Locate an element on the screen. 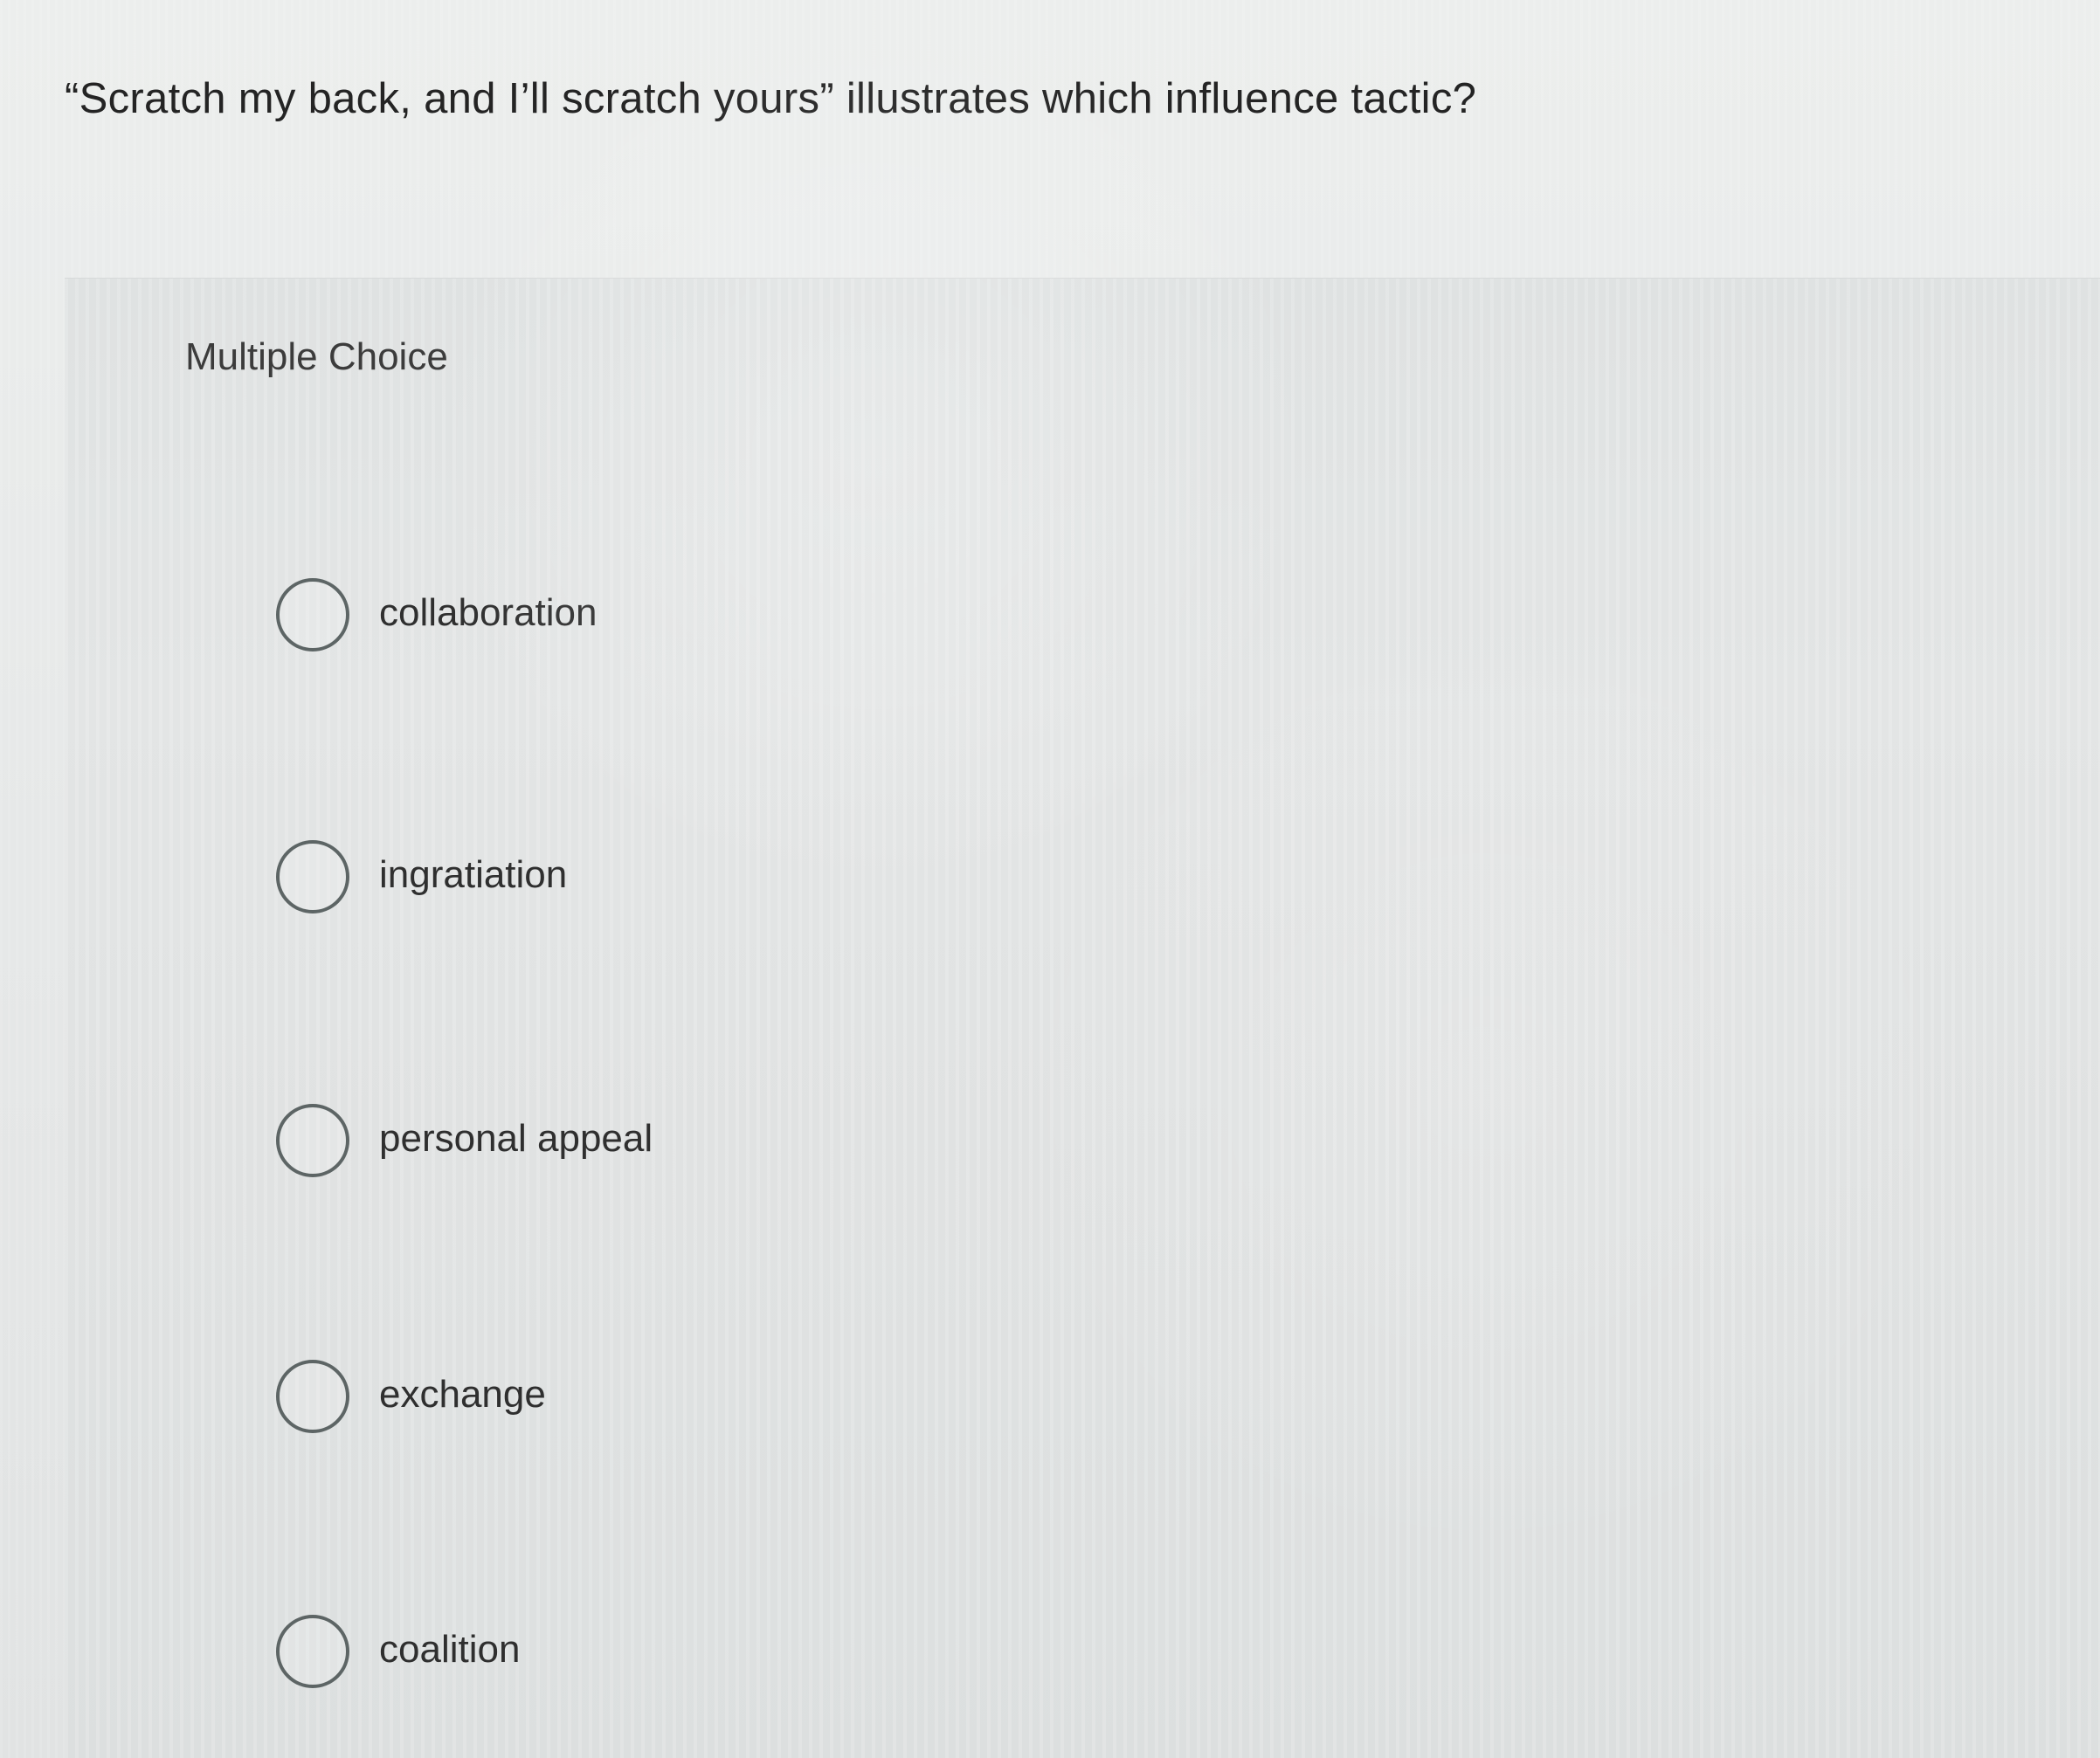 The height and width of the screenshot is (1758, 2100). choice-collaboration: collaboration is located at coordinates (1113, 615).